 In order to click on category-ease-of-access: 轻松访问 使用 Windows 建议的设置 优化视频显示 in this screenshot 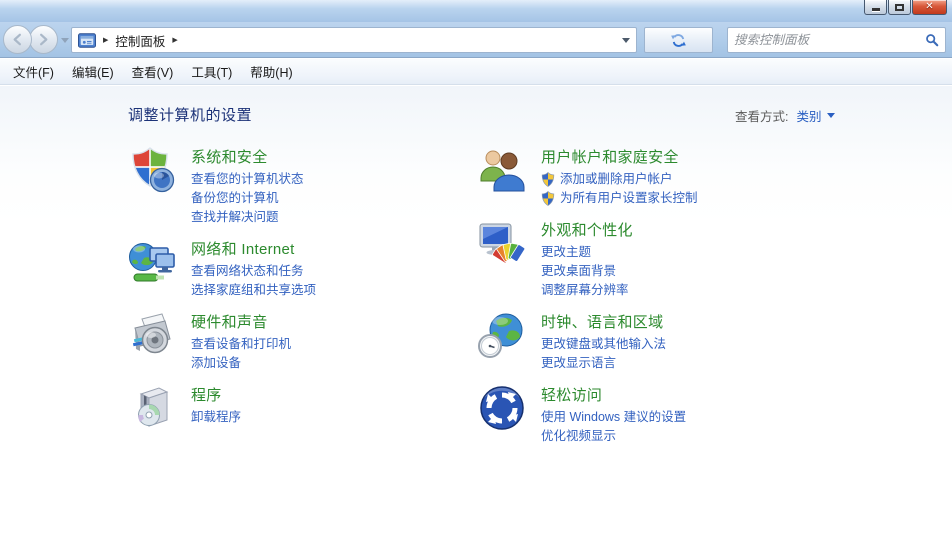, I will do `click(700, 415)`.